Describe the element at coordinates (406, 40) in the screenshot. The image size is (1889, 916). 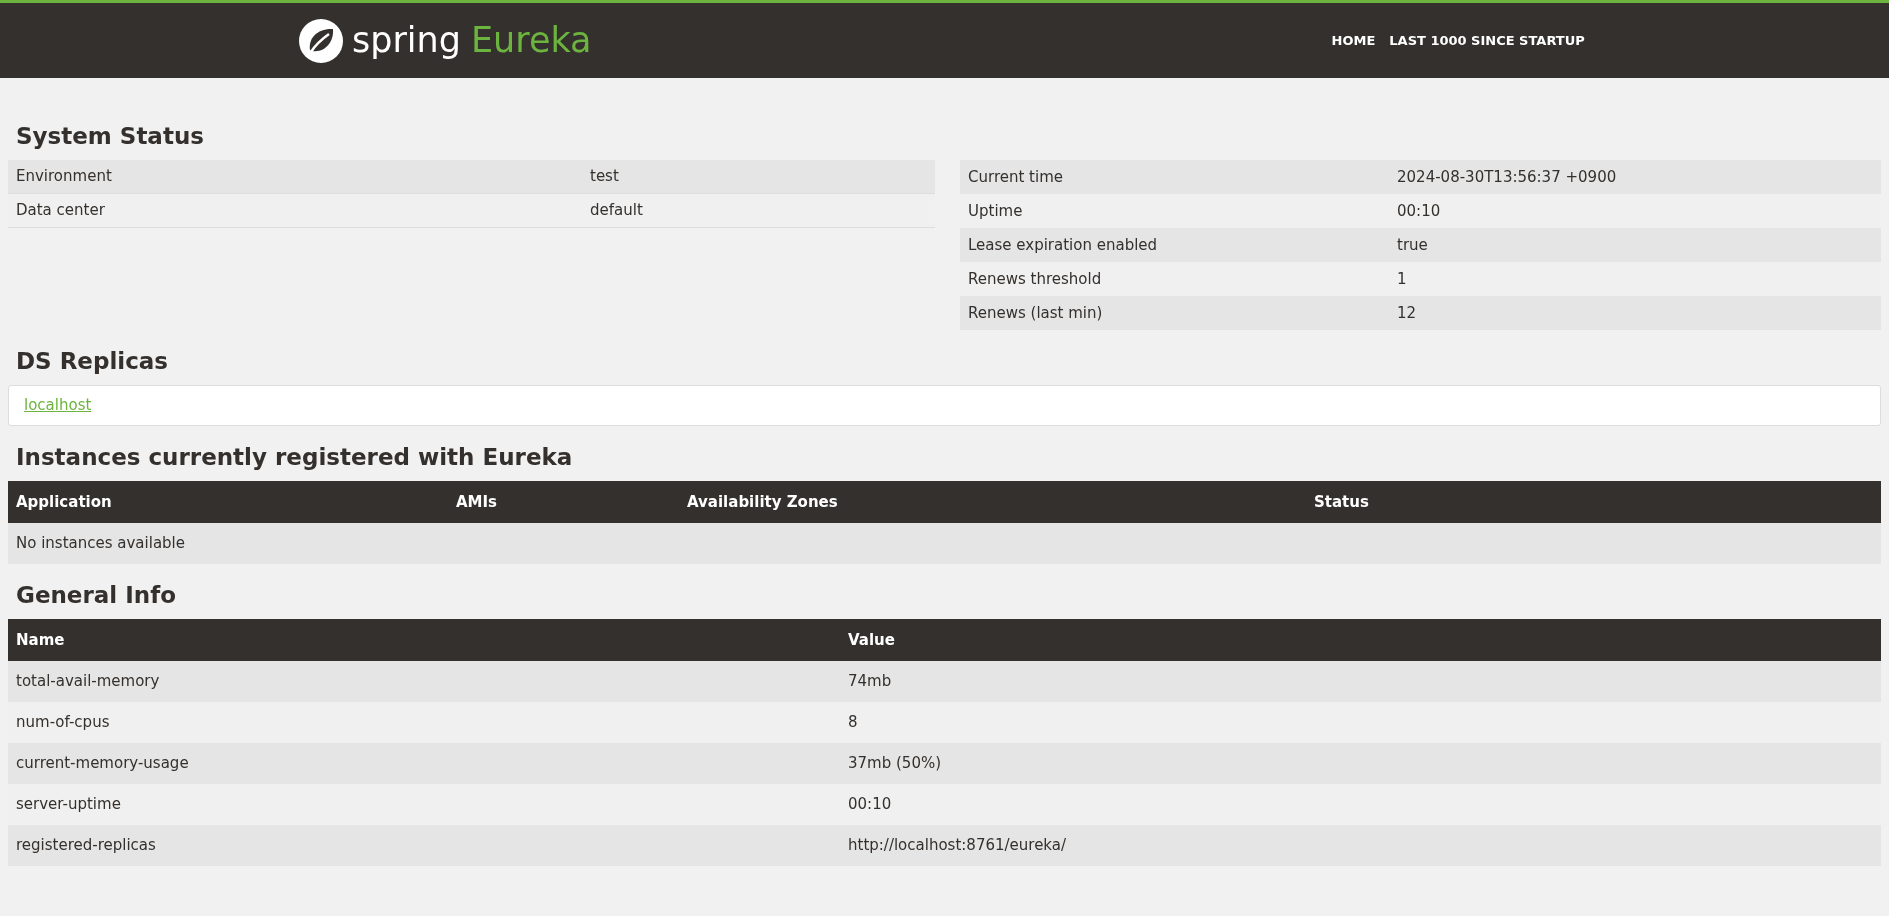
I see `logo-text: spring` at that location.